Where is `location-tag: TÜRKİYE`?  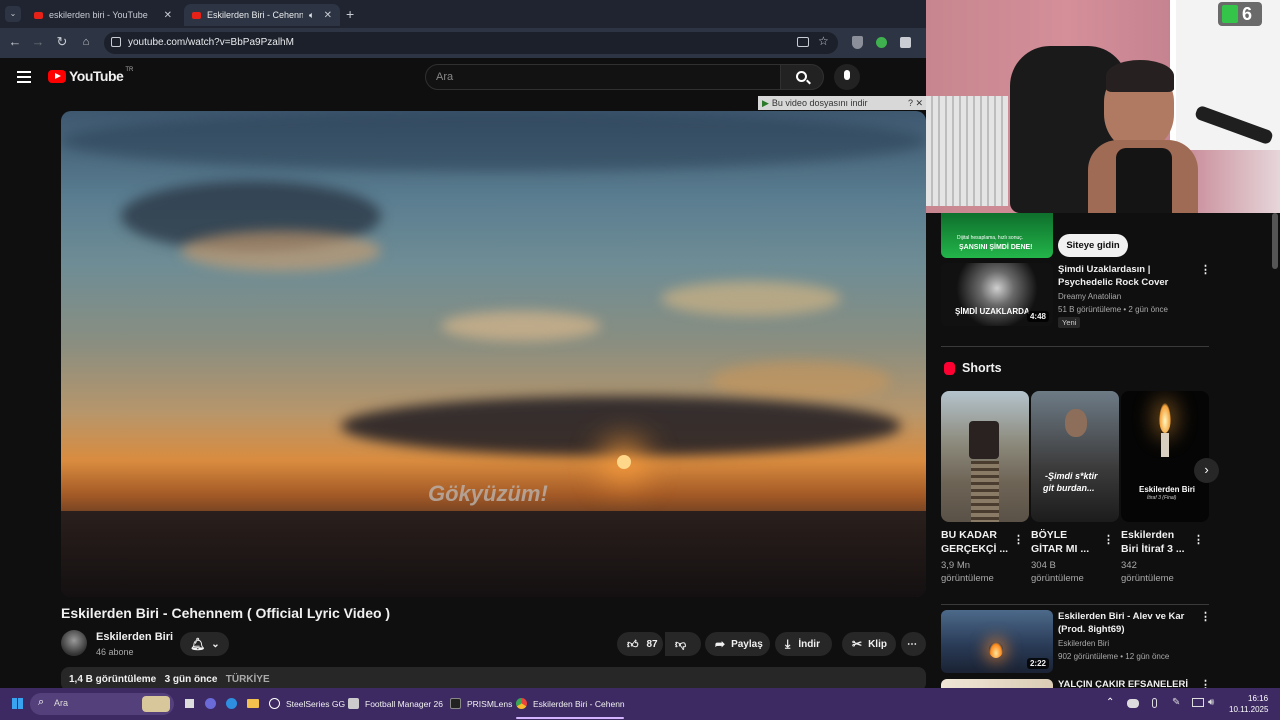 location-tag: TÜRKİYE is located at coordinates (248, 679).